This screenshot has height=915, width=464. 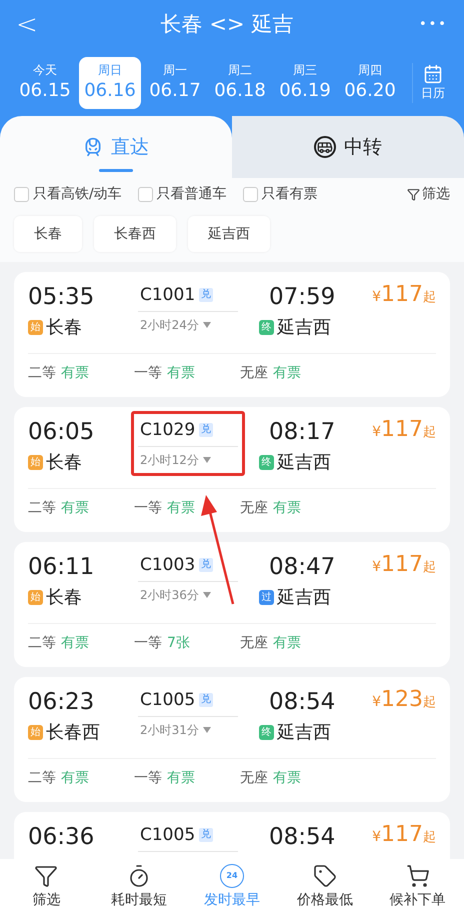 I want to click on departure-time: 06:11, so click(x=61, y=567).